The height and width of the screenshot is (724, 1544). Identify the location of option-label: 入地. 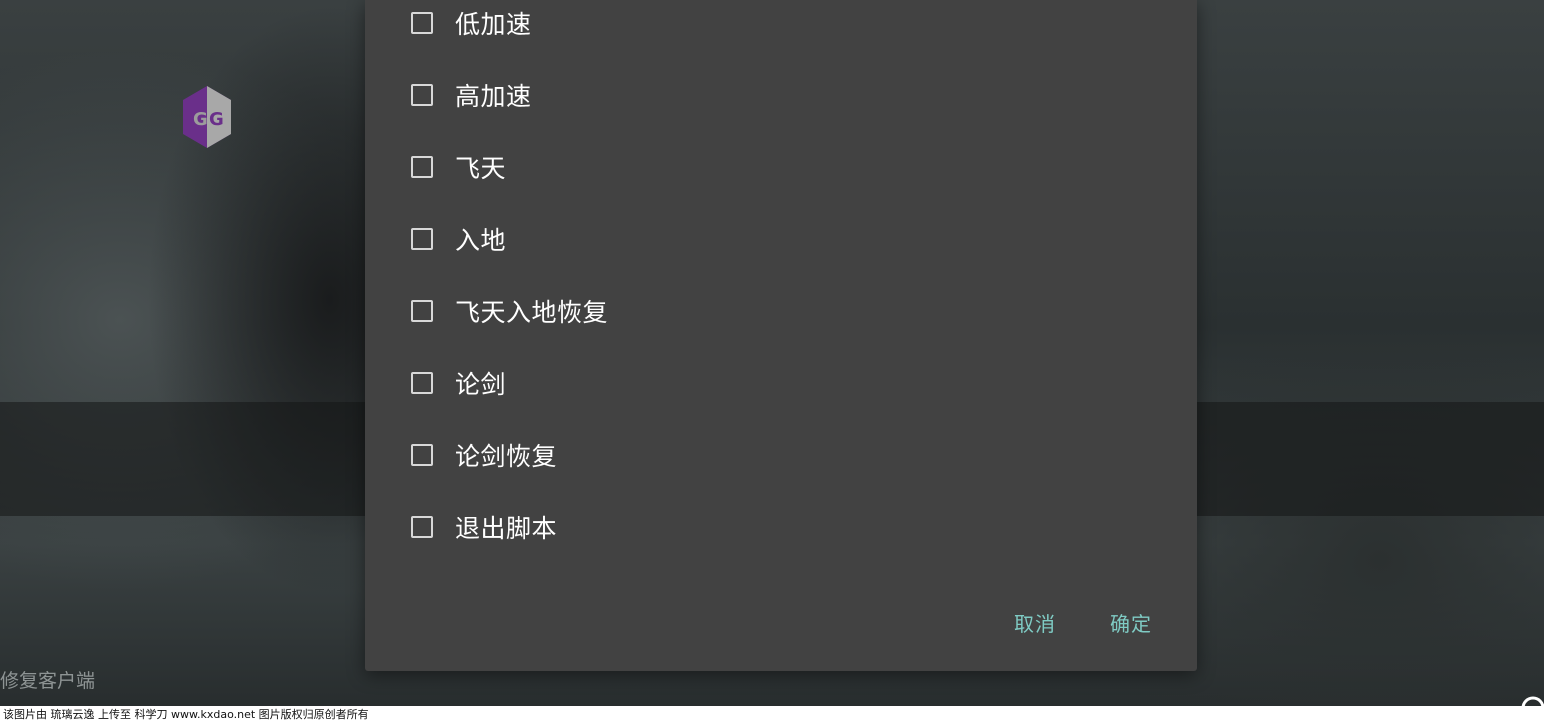
(481, 240).